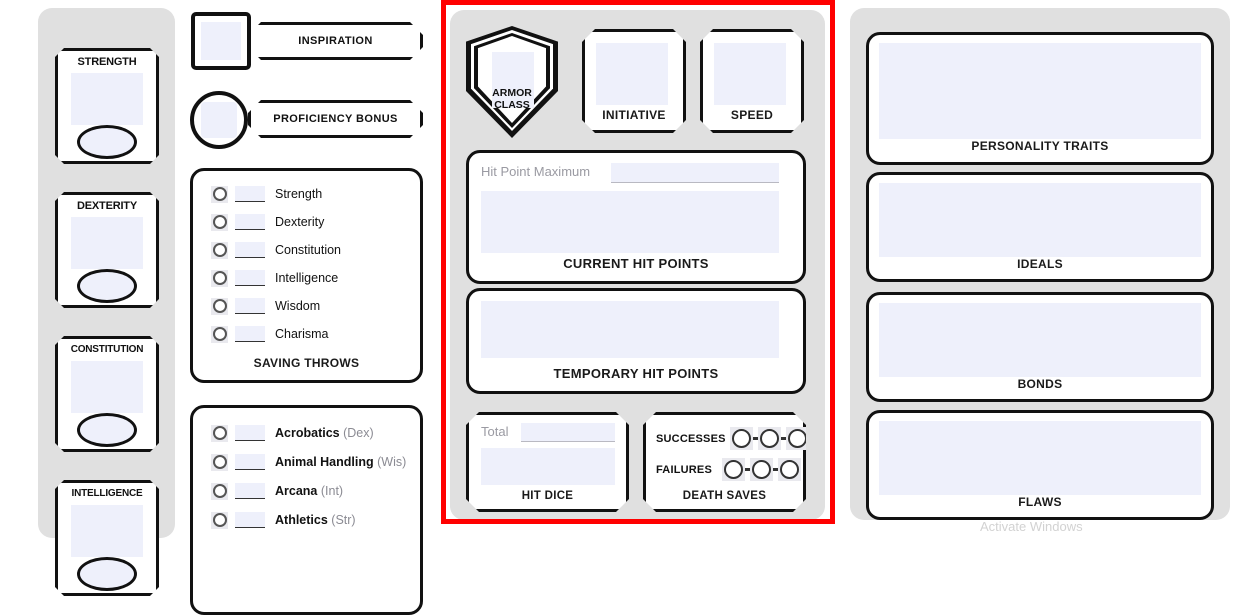 This screenshot has height=615, width=1245. What do you see at coordinates (1040, 340) in the screenshot?
I see `bonds-value` at bounding box center [1040, 340].